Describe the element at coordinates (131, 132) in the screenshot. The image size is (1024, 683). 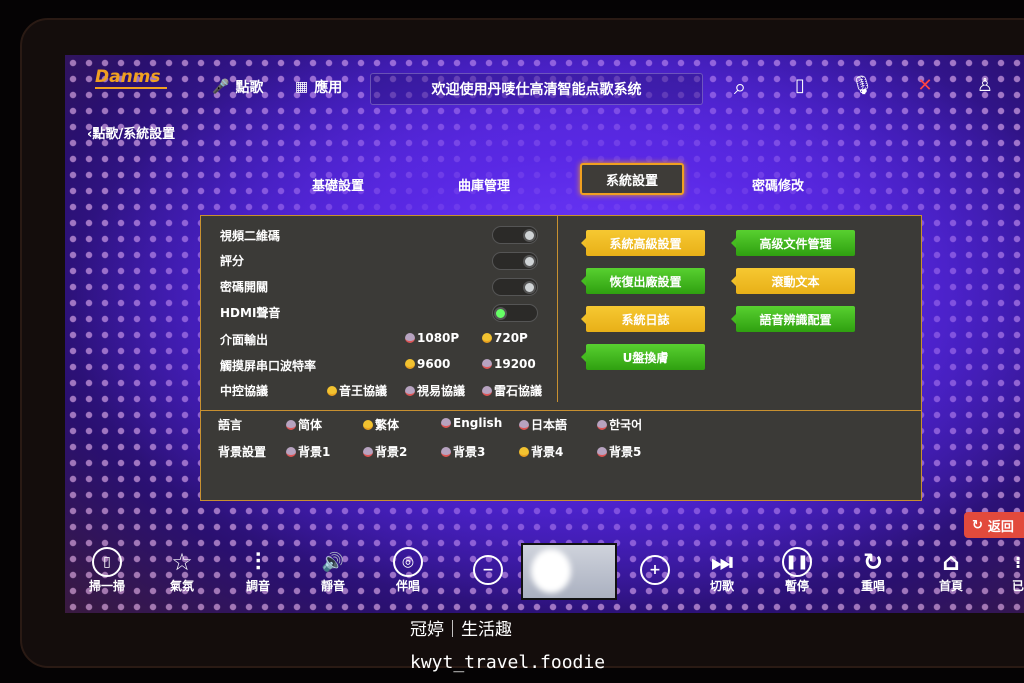
I see `breadcrumb: ‹點歌/系統設置` at that location.